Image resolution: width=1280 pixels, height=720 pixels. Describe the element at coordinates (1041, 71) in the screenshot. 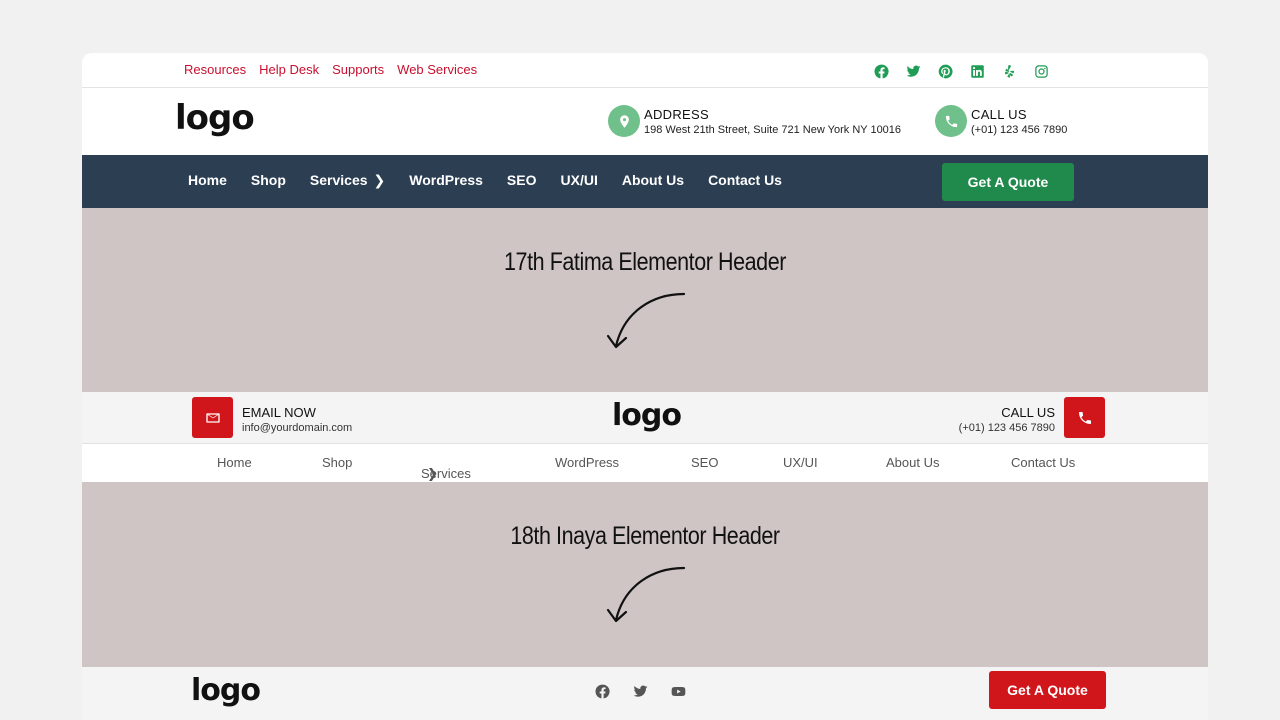

I see `instagram-icon` at that location.